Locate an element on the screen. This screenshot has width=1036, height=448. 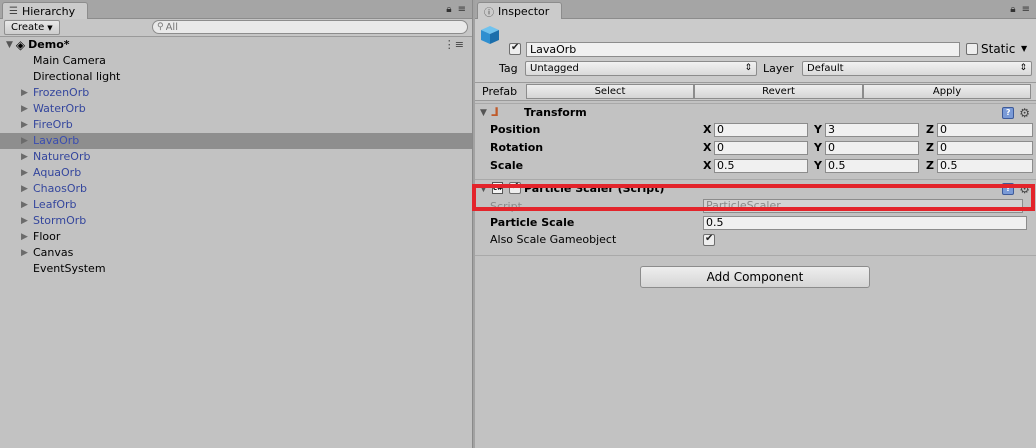
static-label: Static is located at coordinates (998, 49).